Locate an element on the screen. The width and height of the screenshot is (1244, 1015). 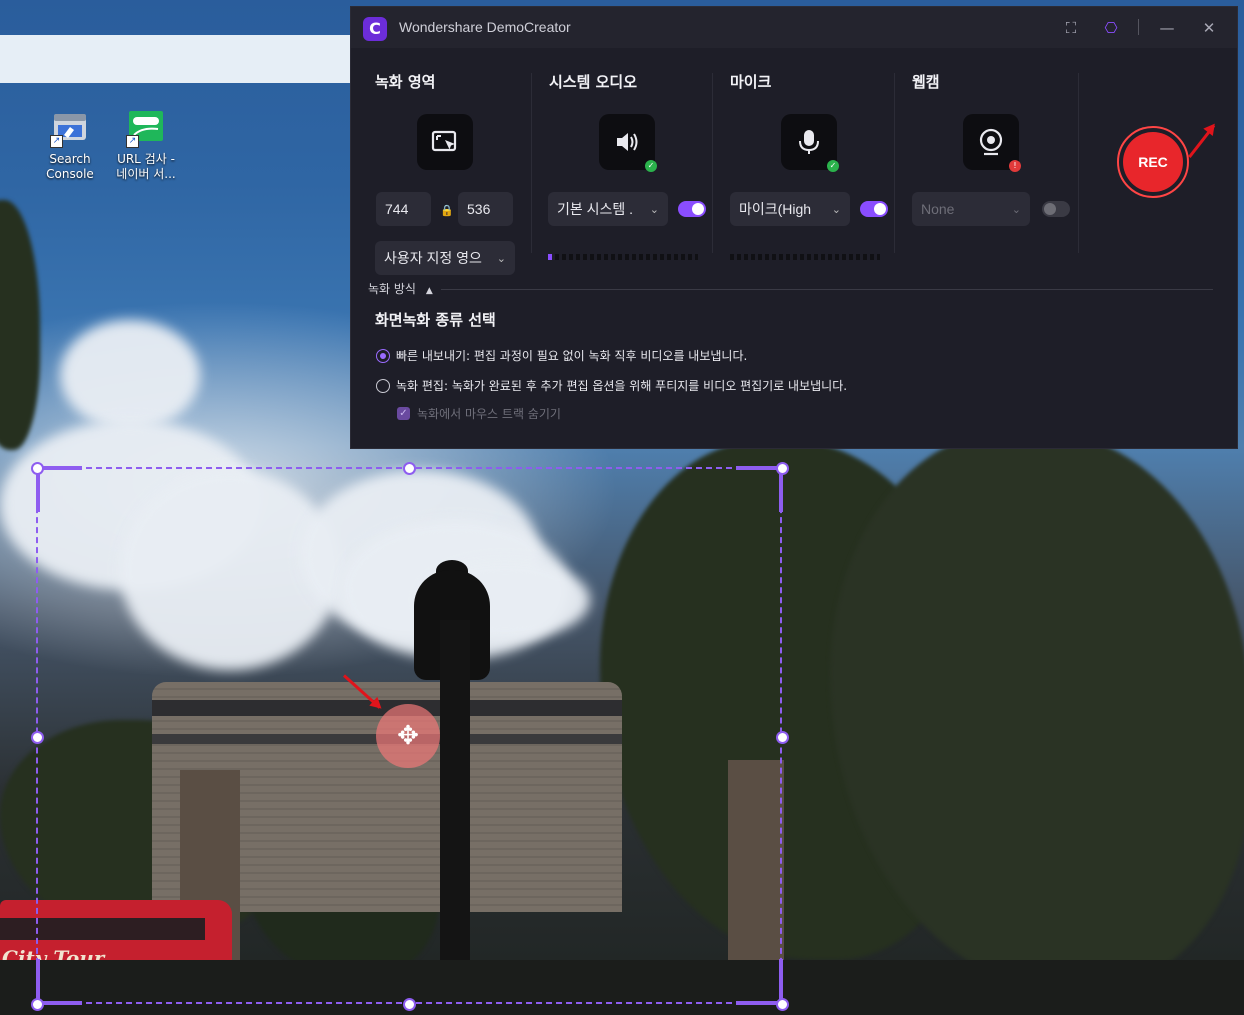
area-preset-dropdown: 사용자 지정 영으 ⌄ is located at coordinates (445, 258).